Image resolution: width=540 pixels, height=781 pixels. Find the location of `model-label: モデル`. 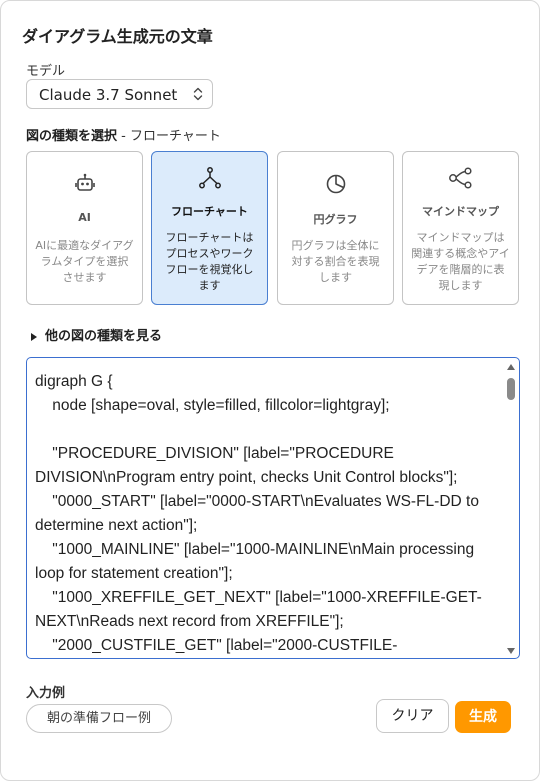

model-label: モデル is located at coordinates (46, 71).